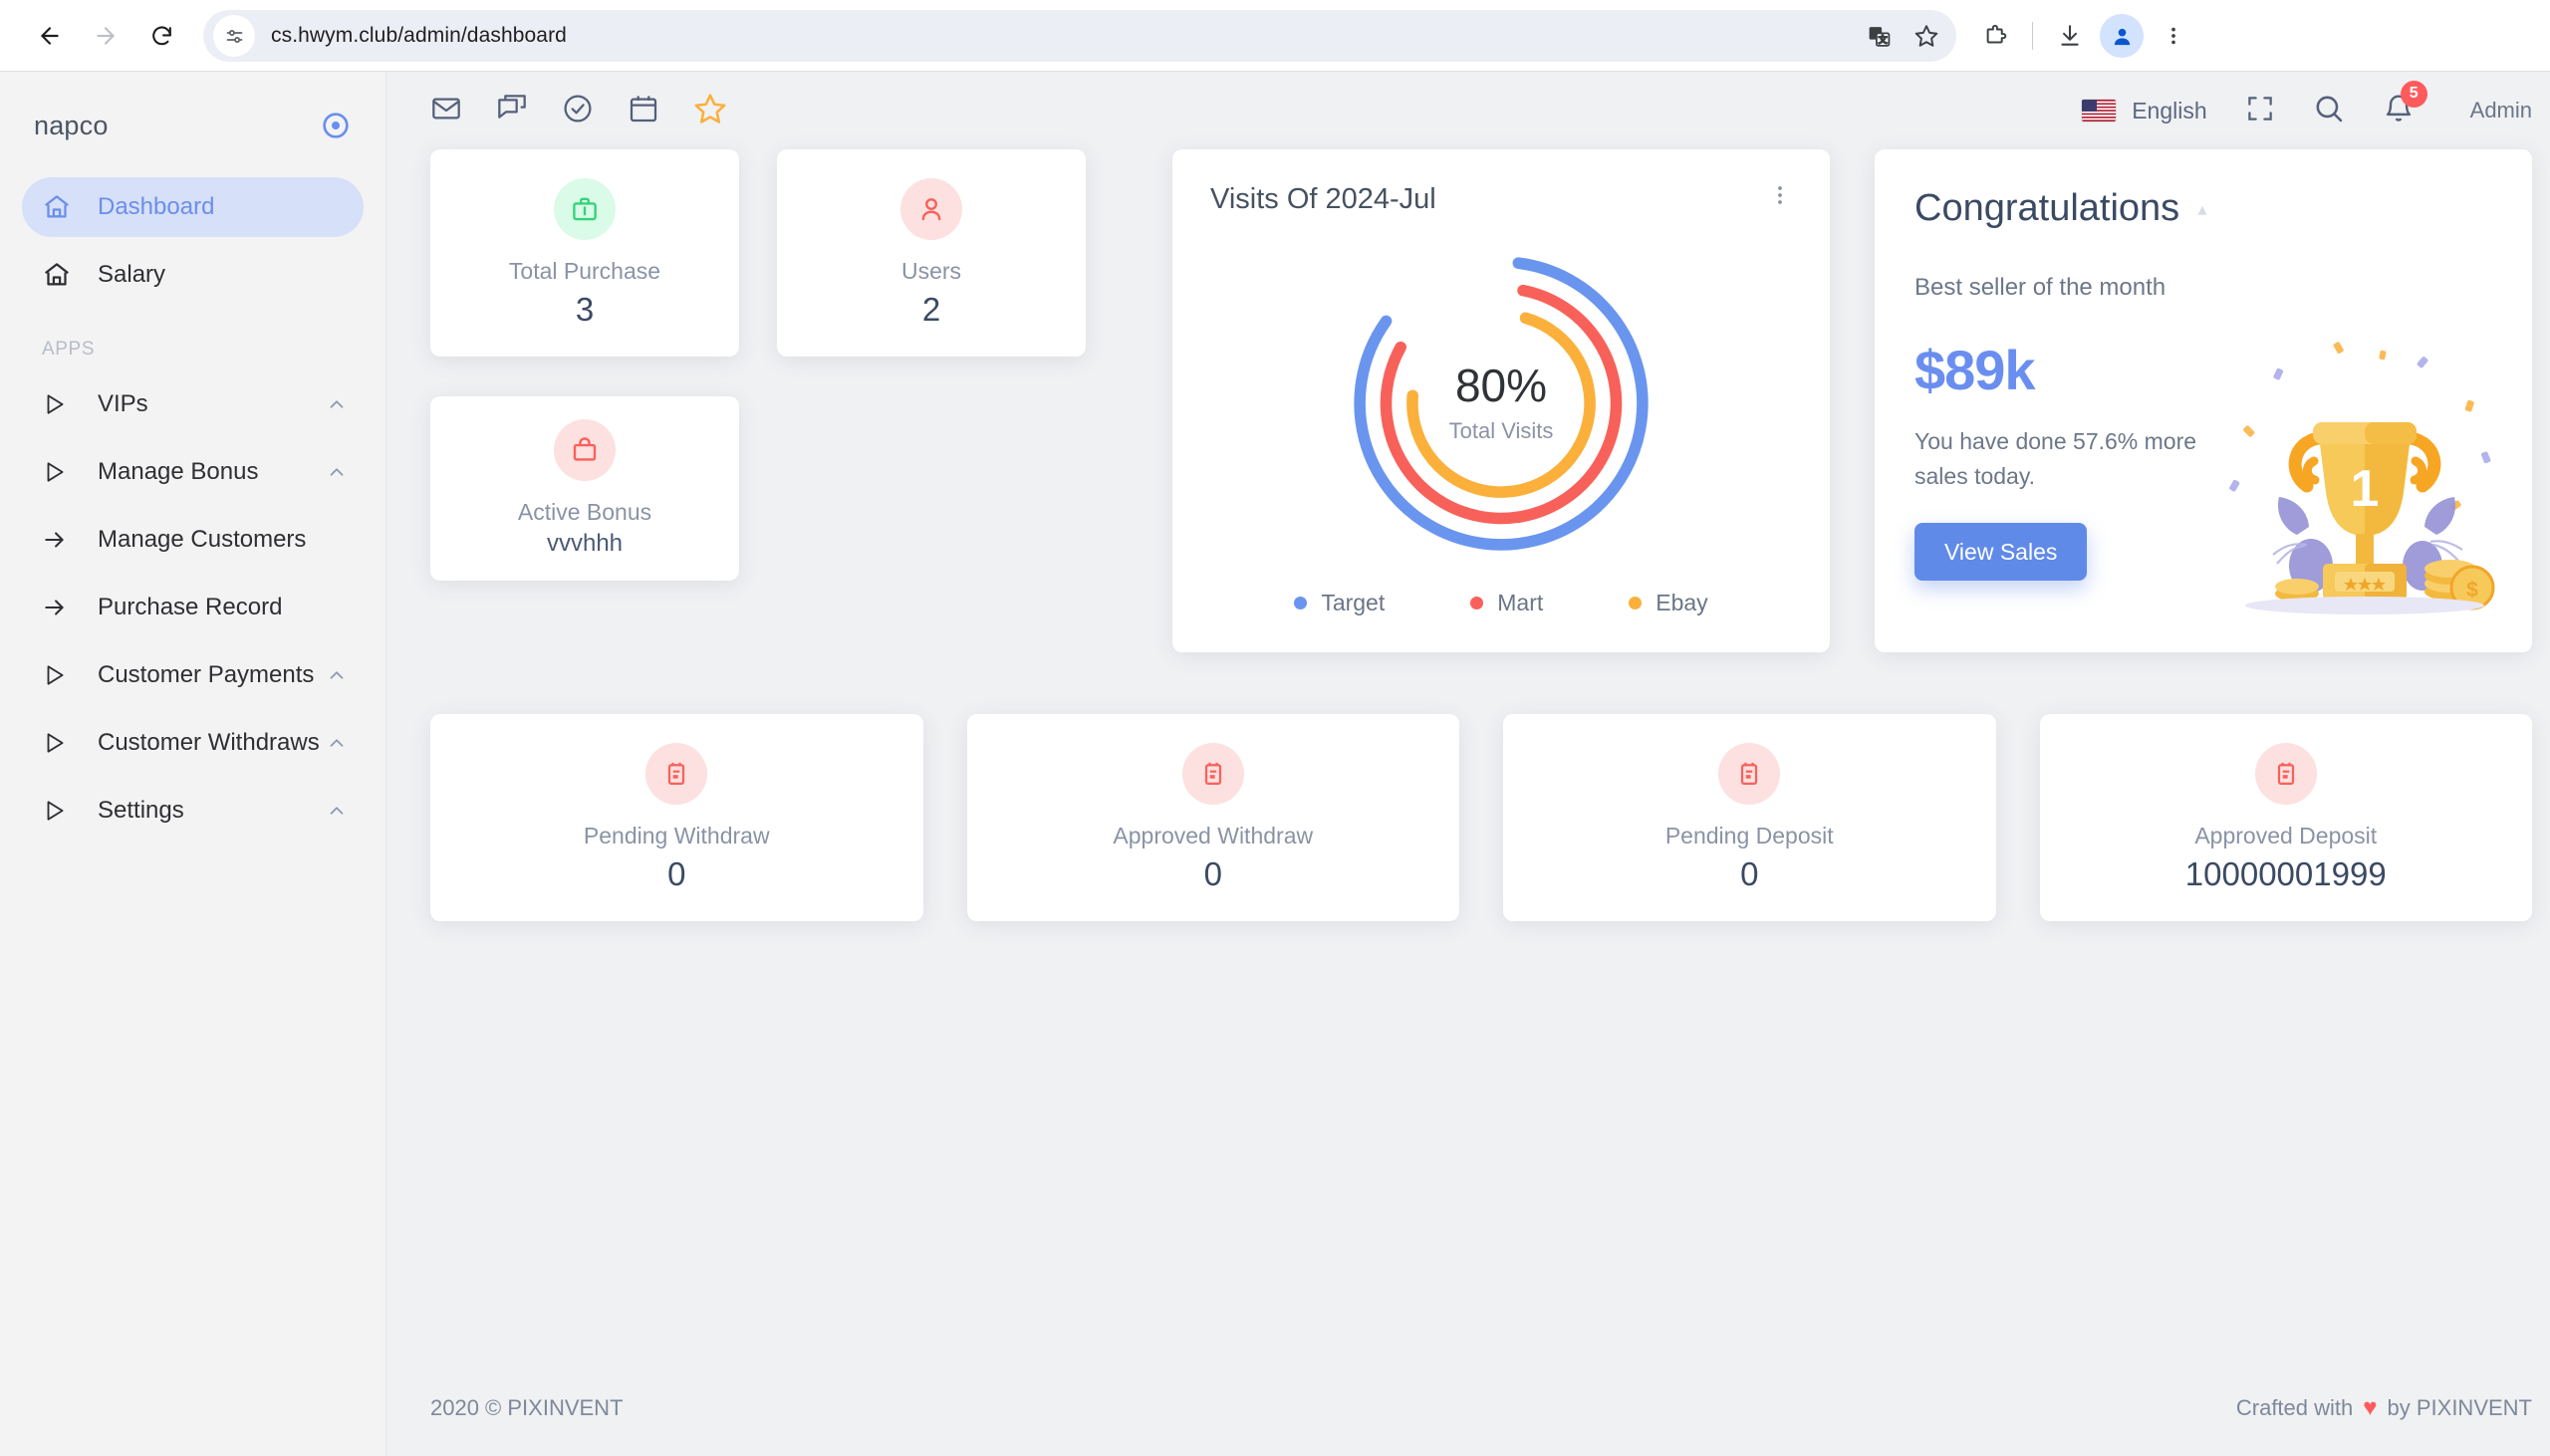  What do you see at coordinates (2260, 111) in the screenshot?
I see `fullscreen-icon` at bounding box center [2260, 111].